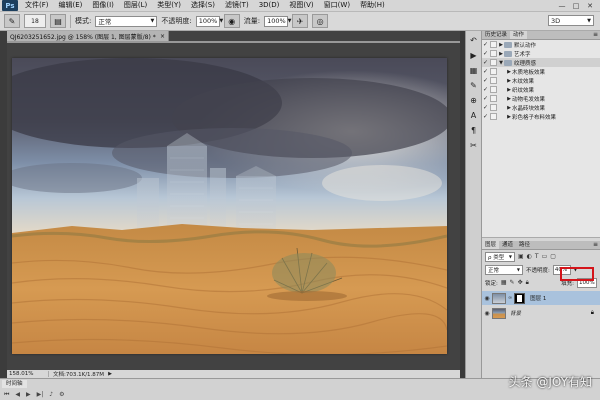 Image resolution: width=600 pixels, height=400 pixels. Describe the element at coordinates (29, 374) in the screenshot. I see `zoom-level: 158.01%` at that location.